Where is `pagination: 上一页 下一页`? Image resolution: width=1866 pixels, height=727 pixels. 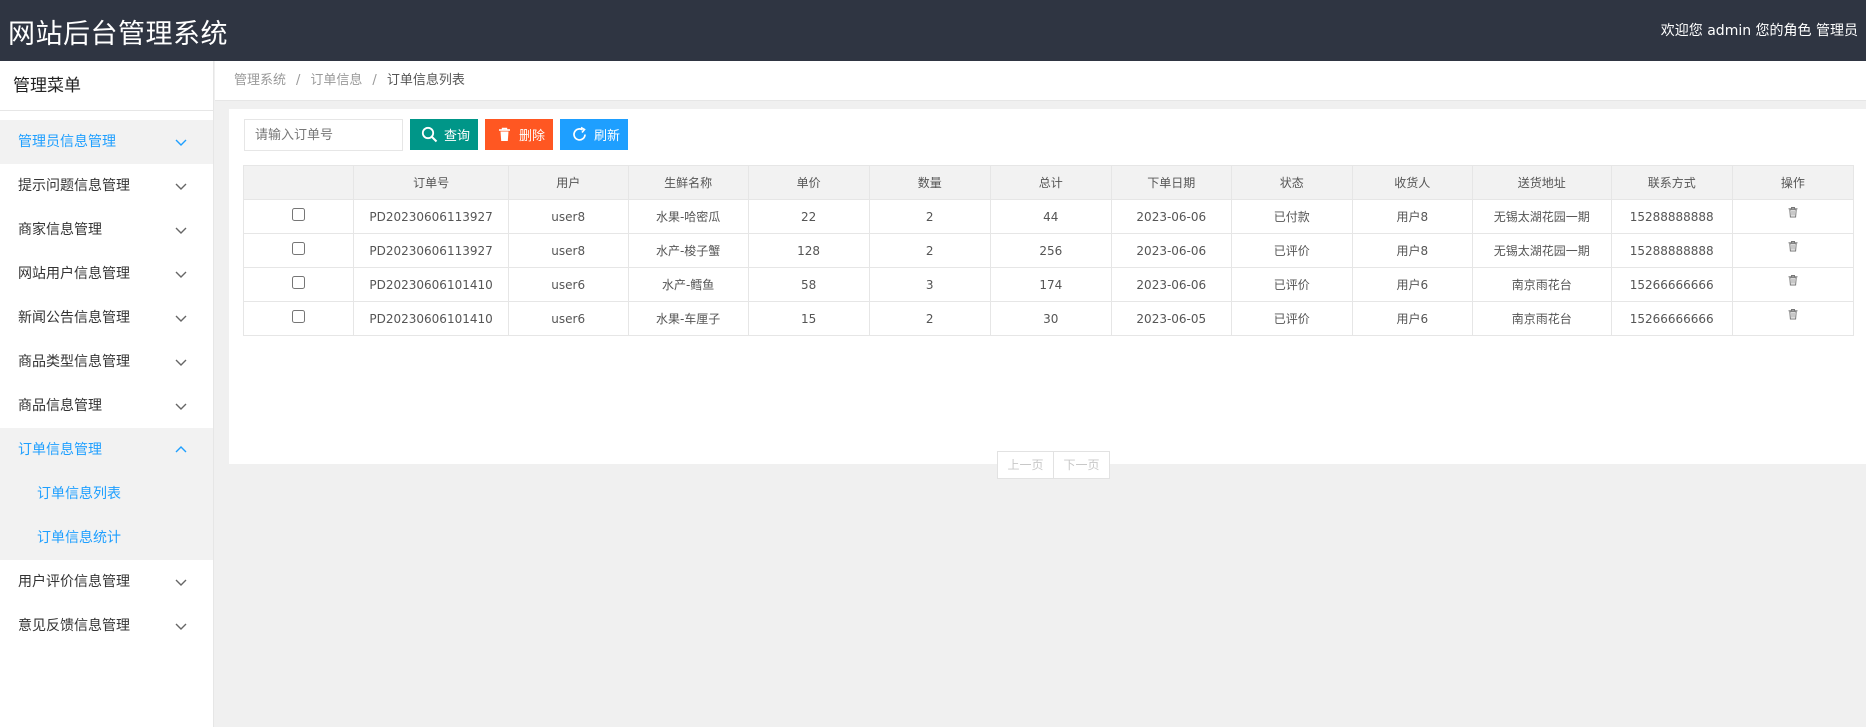
pagination: 上一页 下一页 is located at coordinates (1054, 465).